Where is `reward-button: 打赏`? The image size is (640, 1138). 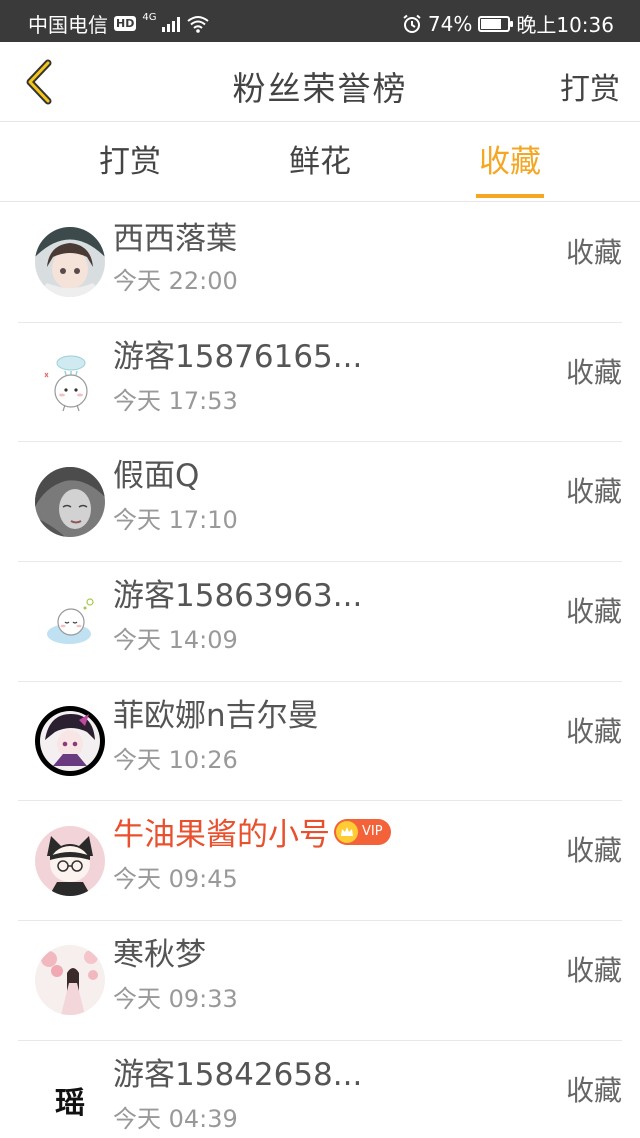
reward-button: 打赏 is located at coordinates (590, 86).